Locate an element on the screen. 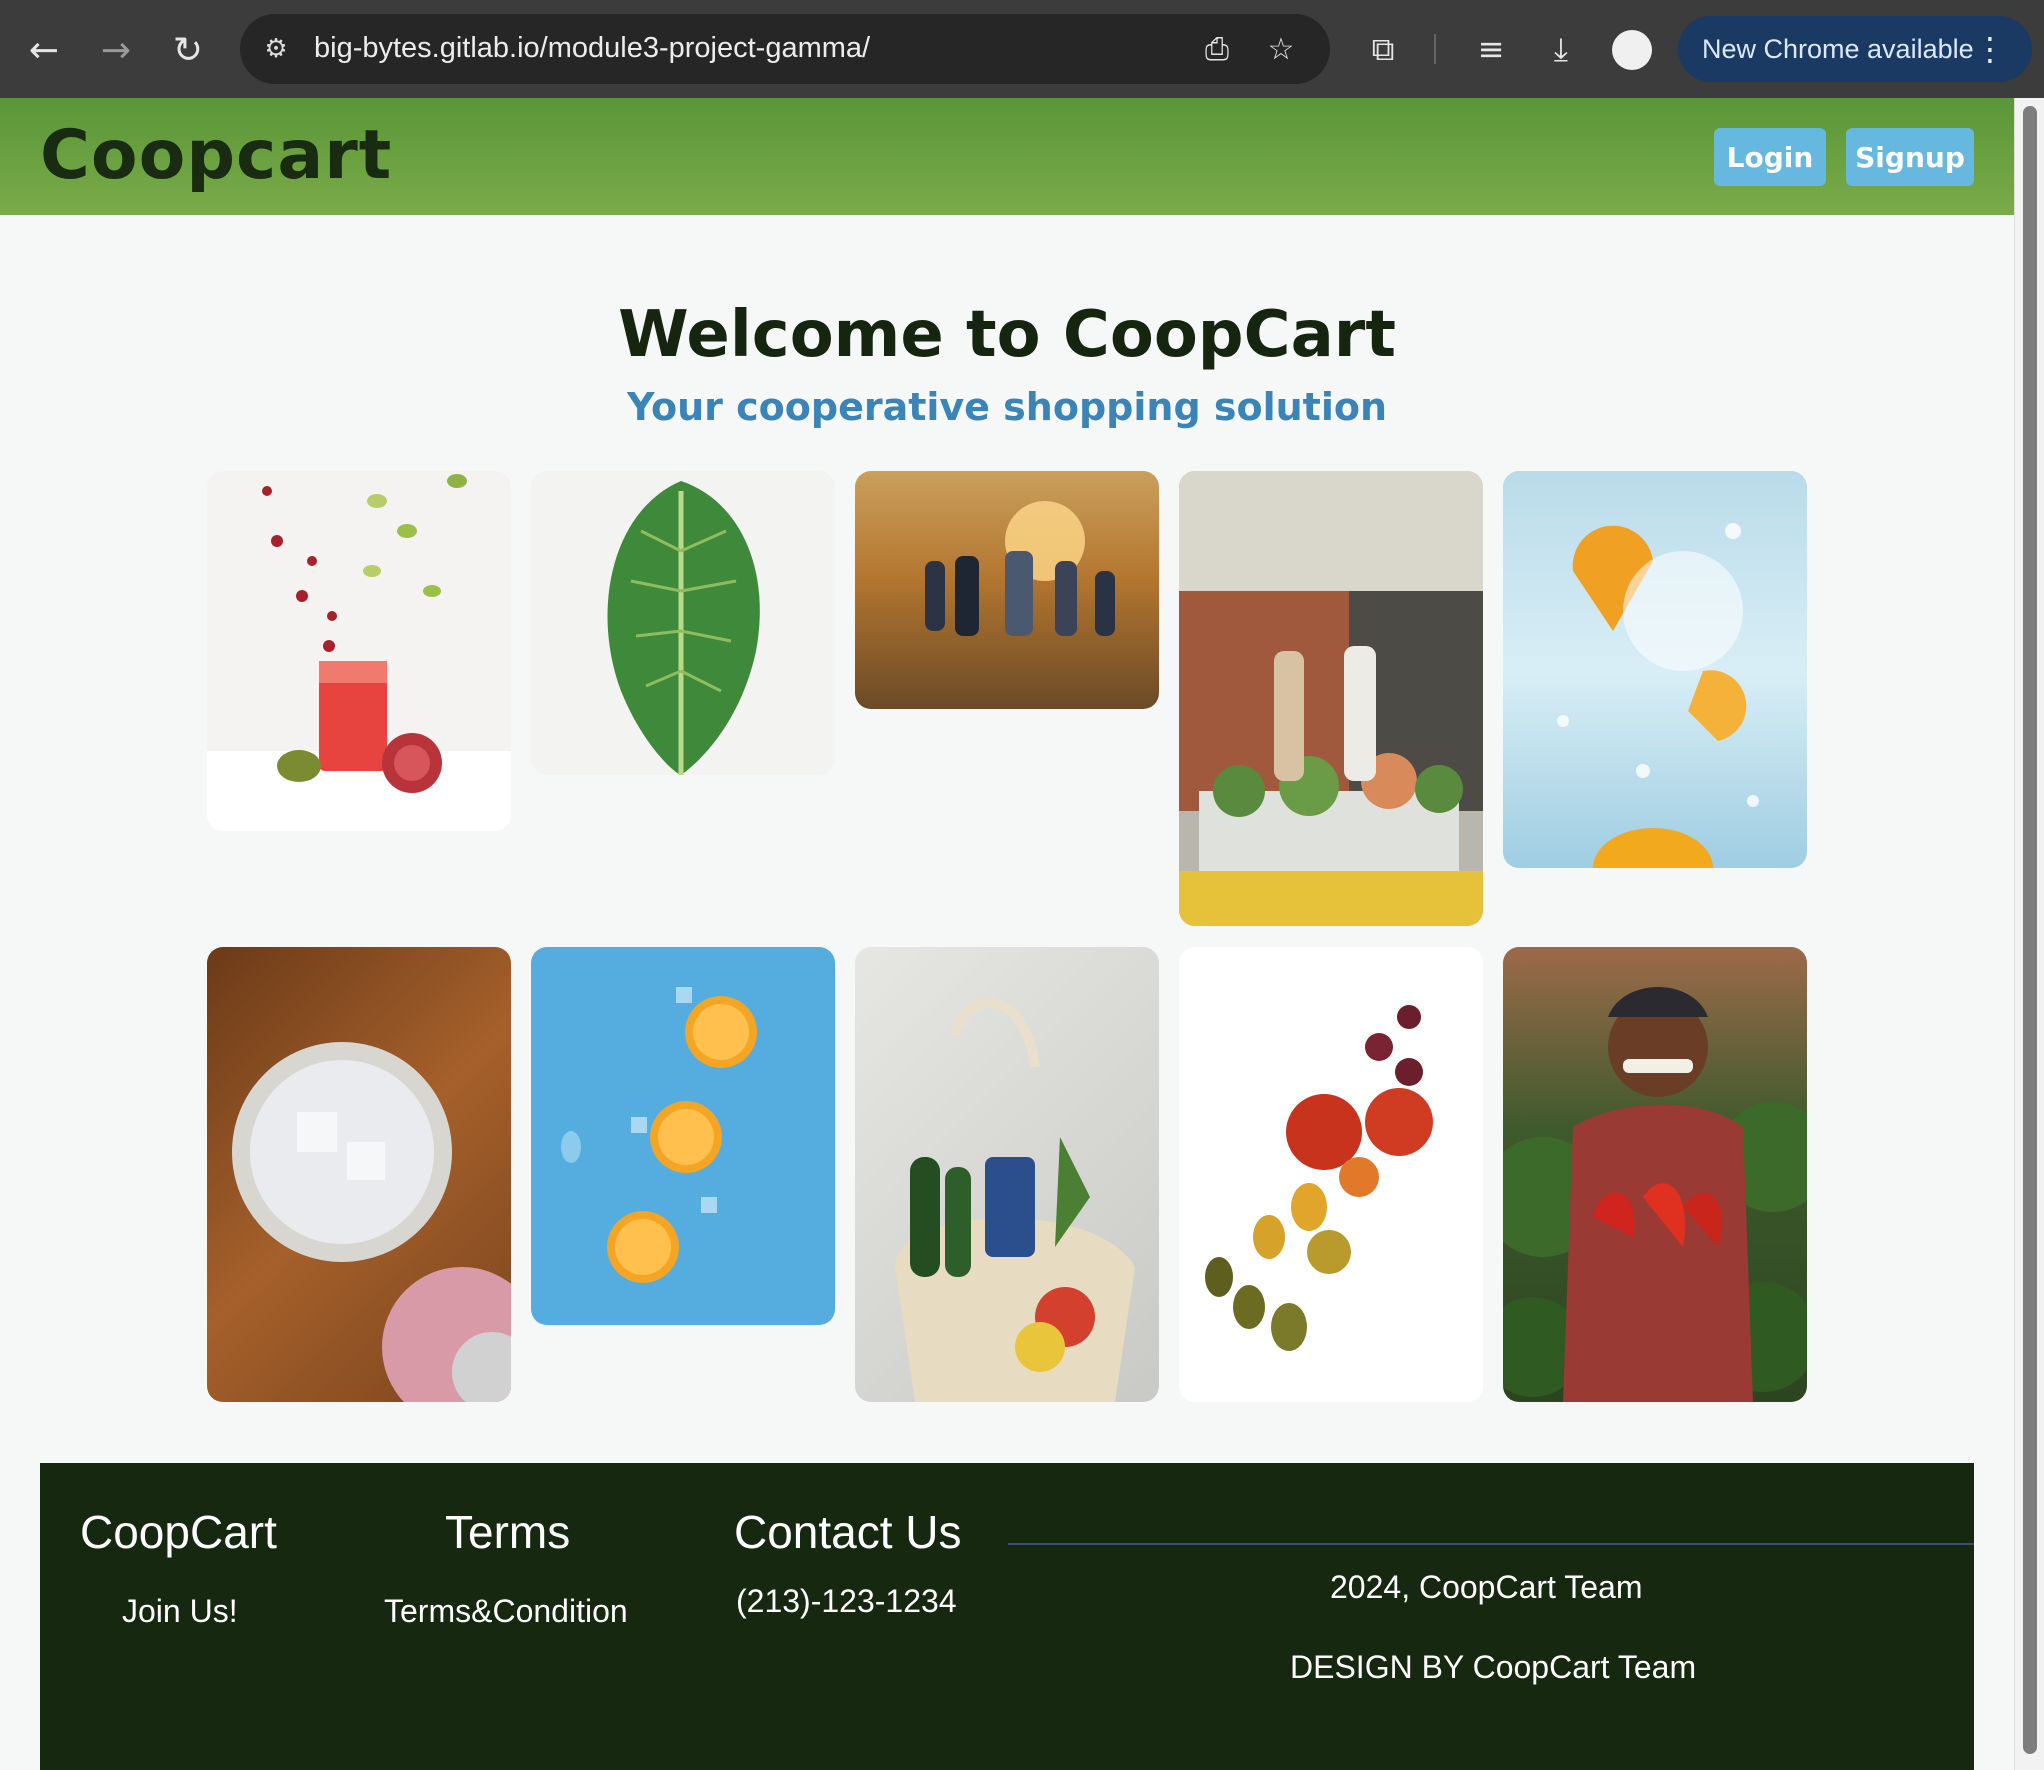 The height and width of the screenshot is (1770, 2044). ice-water-illustration is located at coordinates (371, 1222).